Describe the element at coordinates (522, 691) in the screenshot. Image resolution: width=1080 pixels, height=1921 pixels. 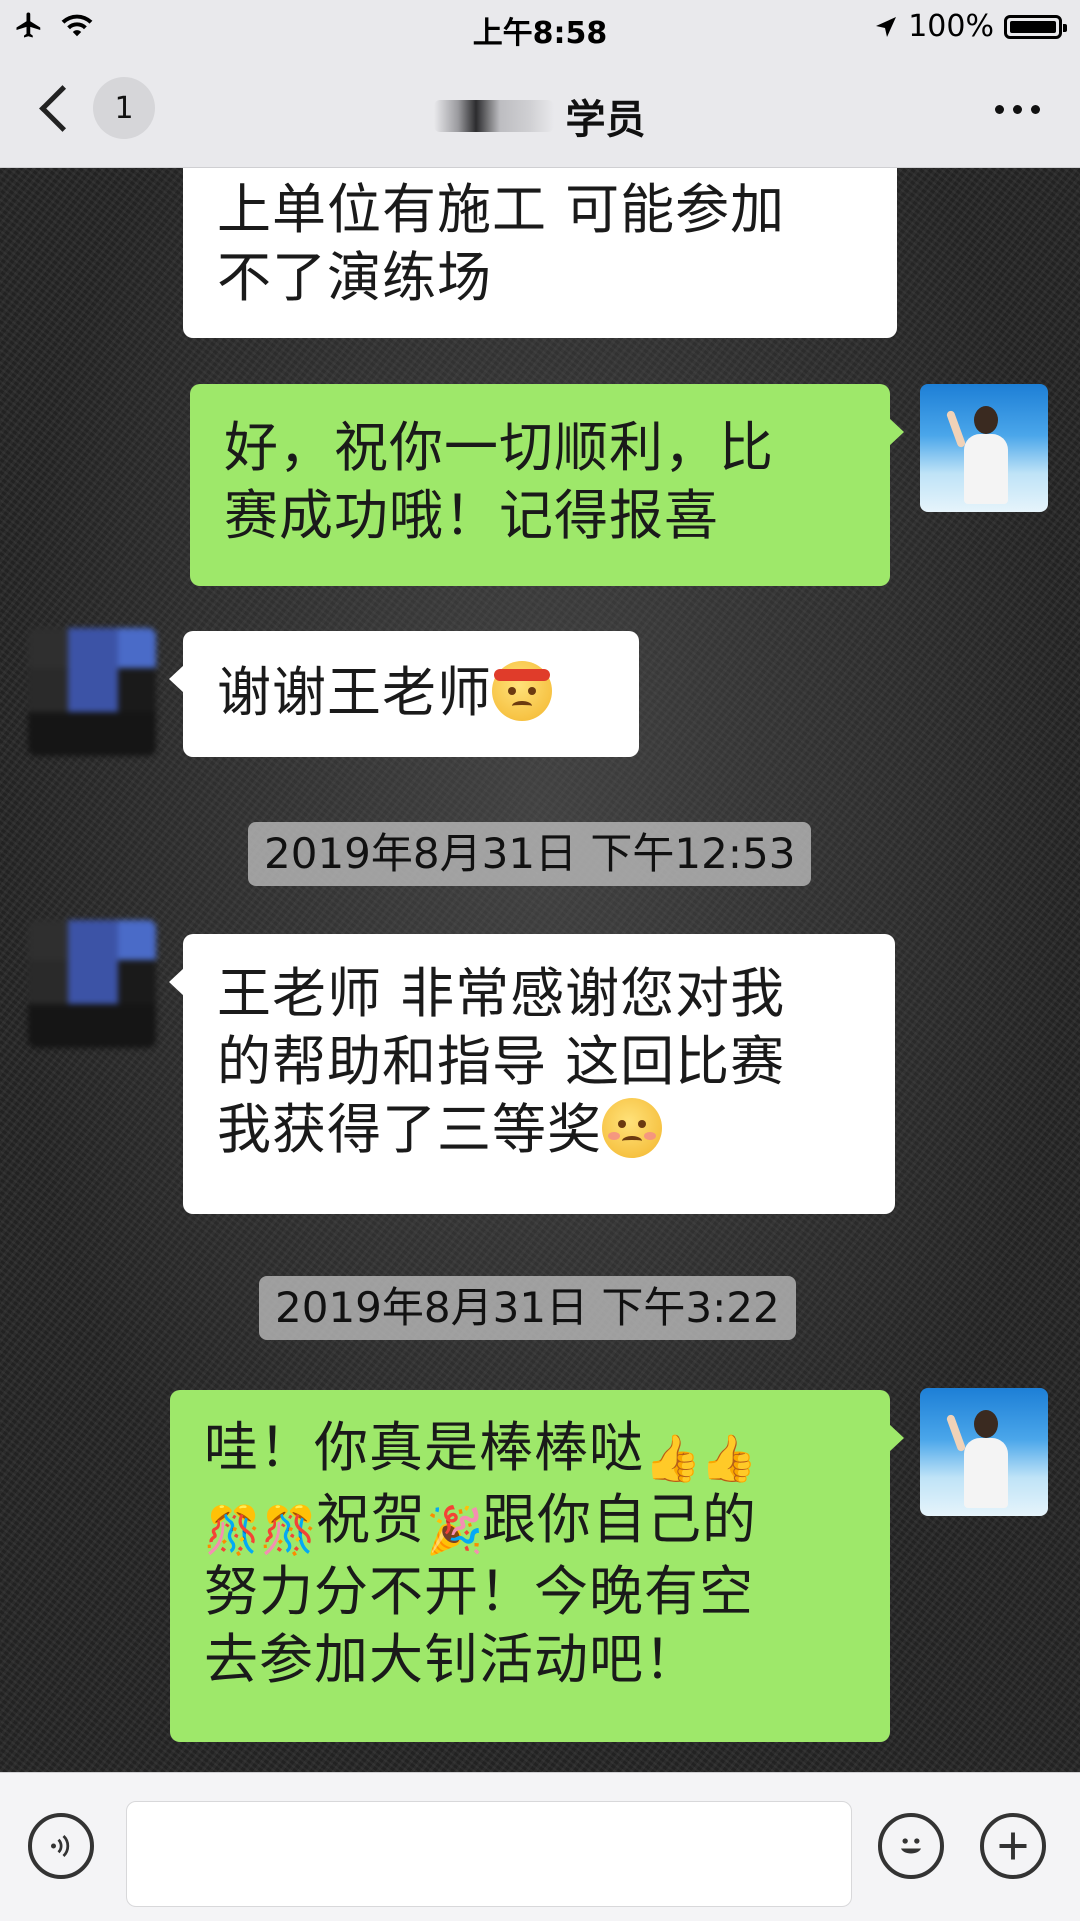
I see `determined-face-headband-emoji` at that location.